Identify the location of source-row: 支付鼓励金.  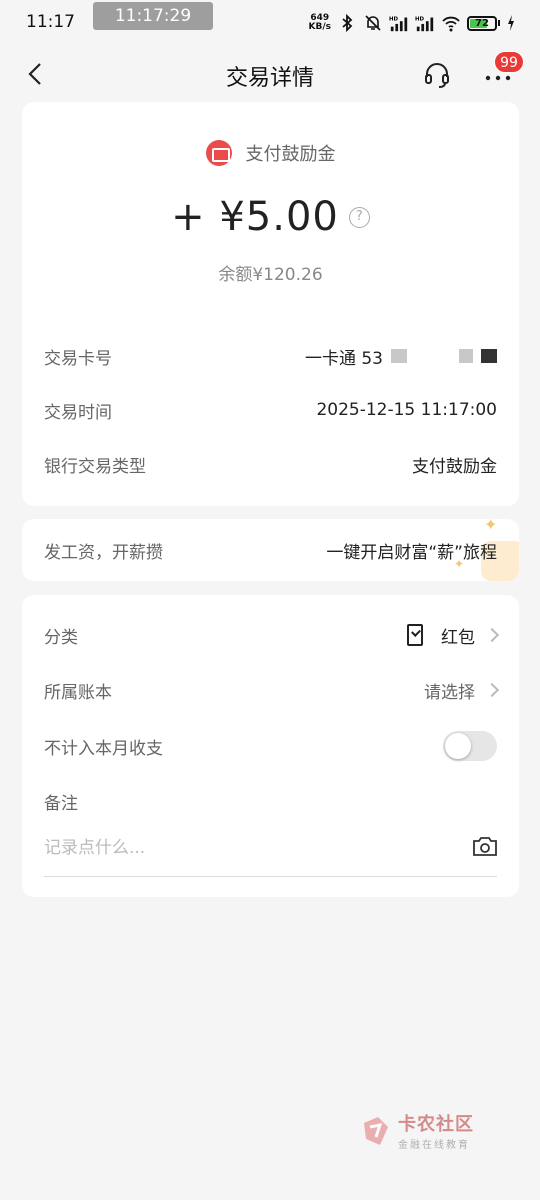
(270, 153).